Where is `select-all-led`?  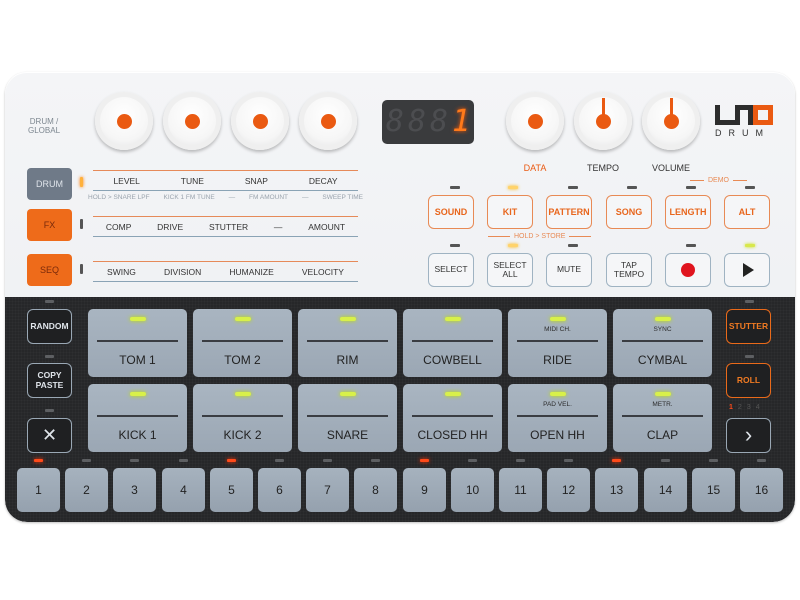
select-all-led is located at coordinates (513, 245).